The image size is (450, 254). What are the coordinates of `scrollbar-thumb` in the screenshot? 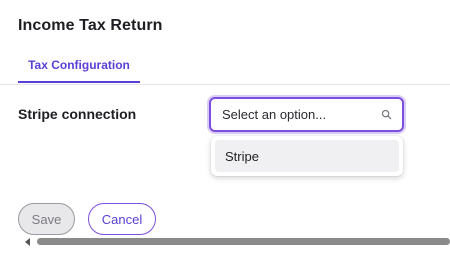 It's located at (243, 241).